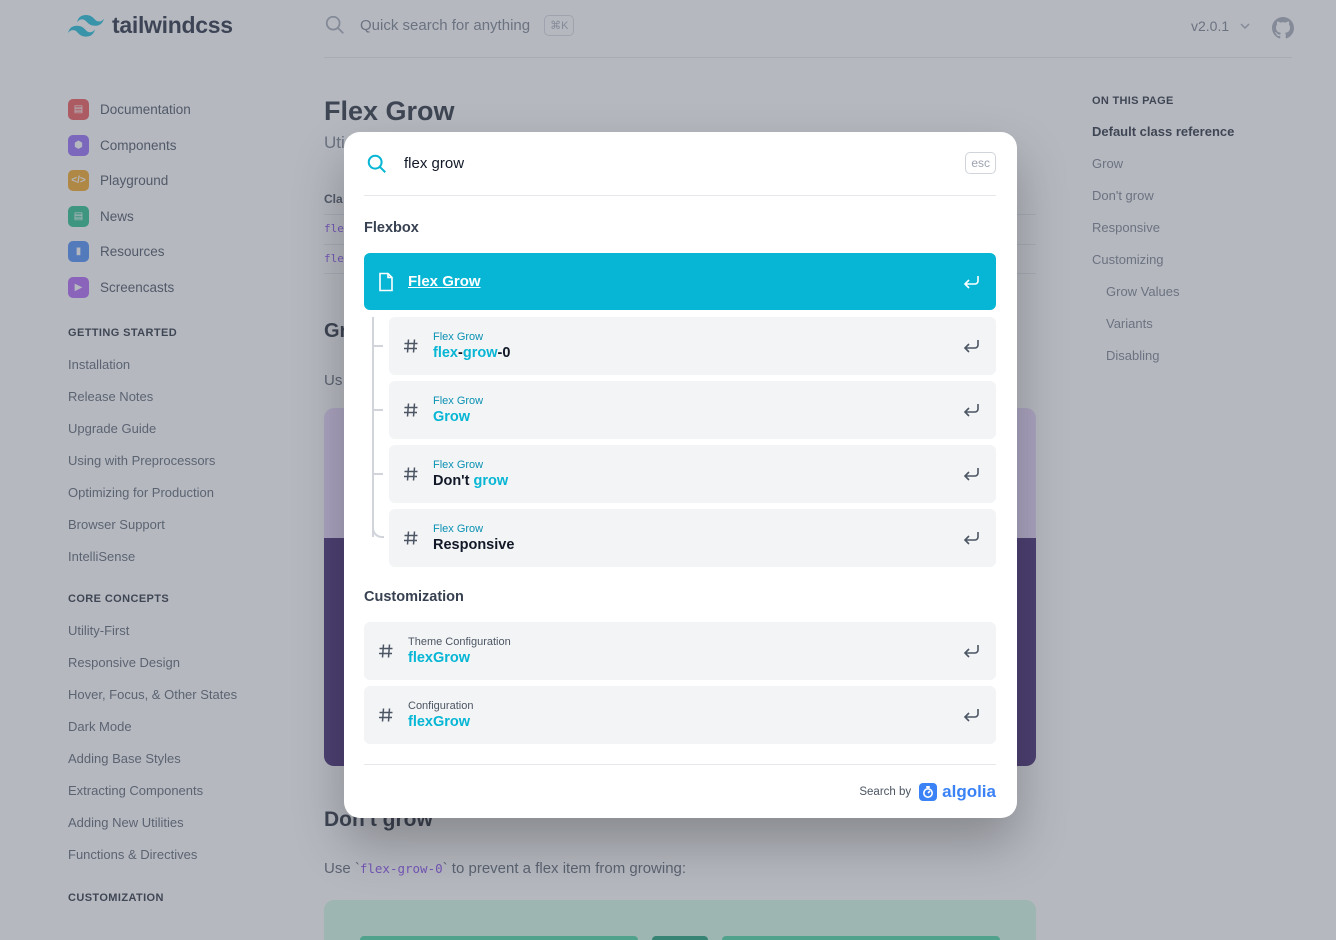 This screenshot has width=1336, height=940. I want to click on search-hit: Configuration flexGrow, so click(680, 715).